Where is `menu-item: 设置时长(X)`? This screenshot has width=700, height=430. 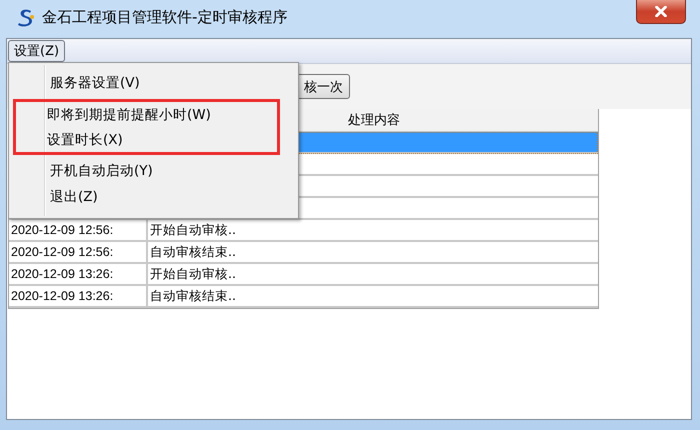
menu-item: 设置时长(X) is located at coordinates (146, 139).